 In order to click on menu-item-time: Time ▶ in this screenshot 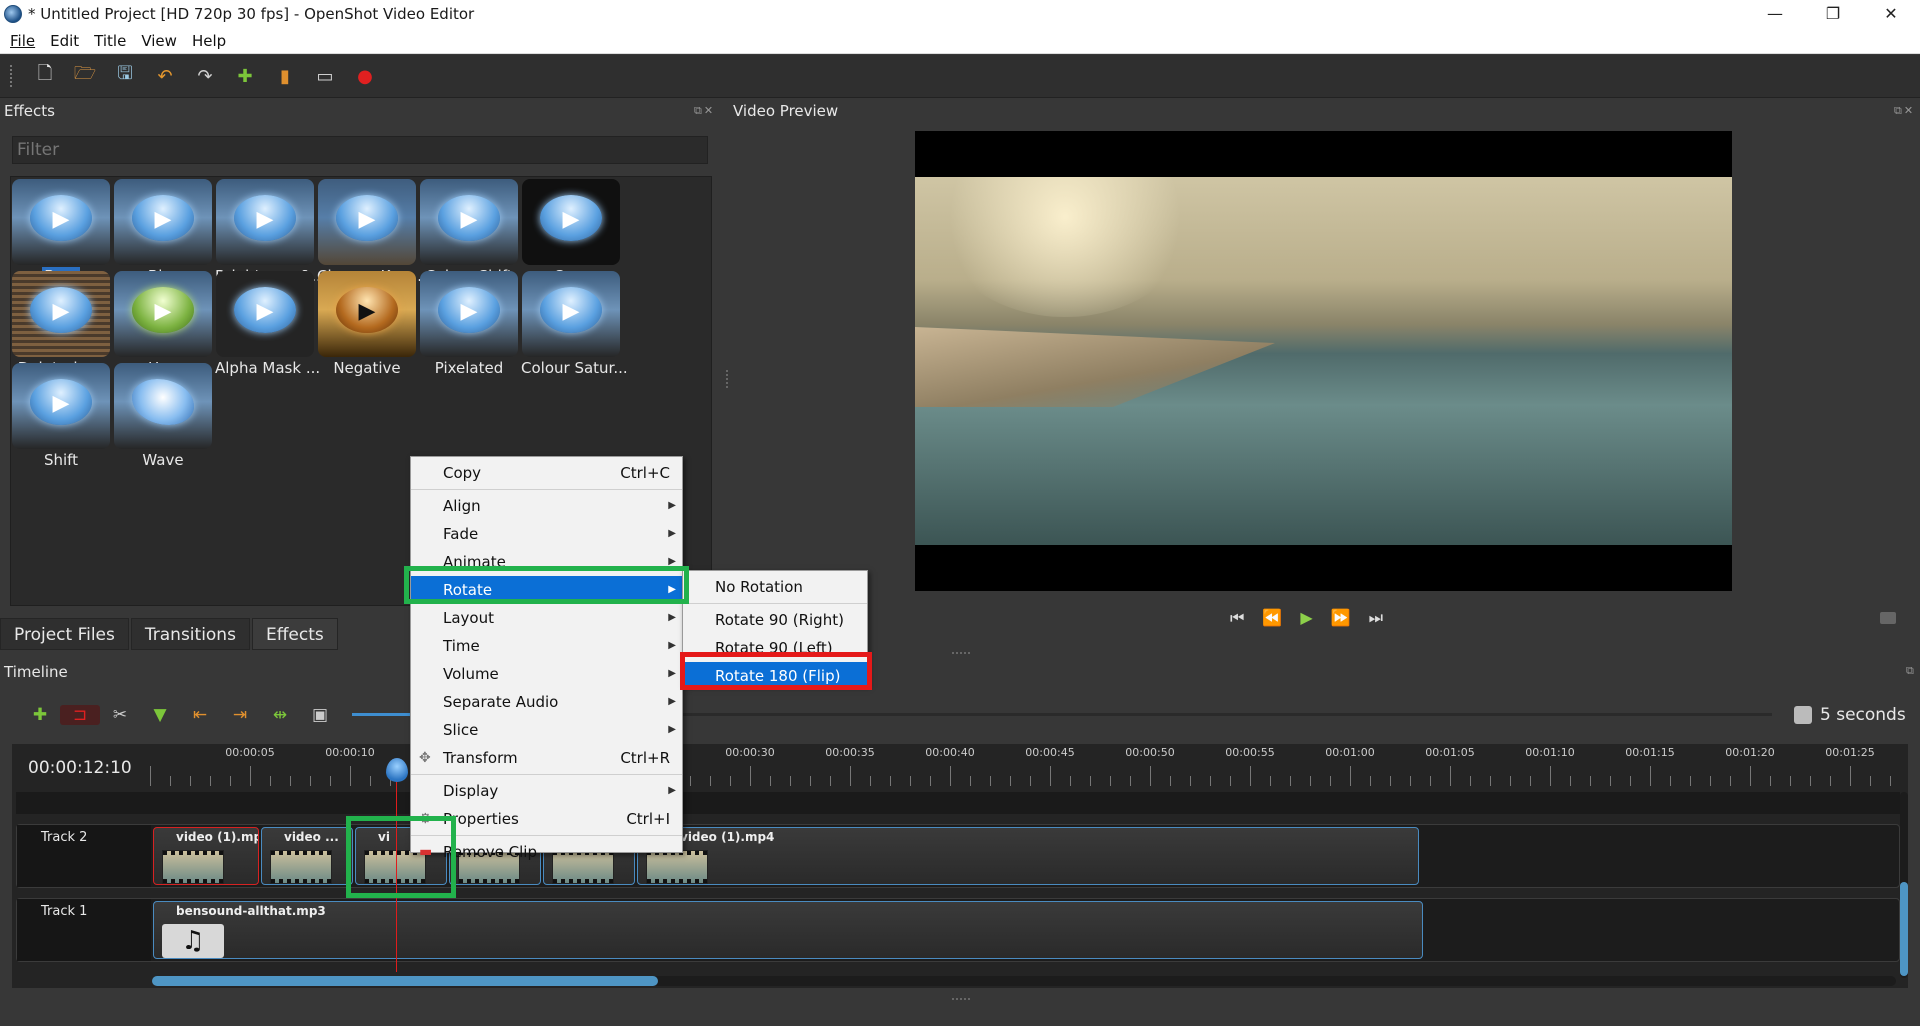, I will do `click(546, 646)`.